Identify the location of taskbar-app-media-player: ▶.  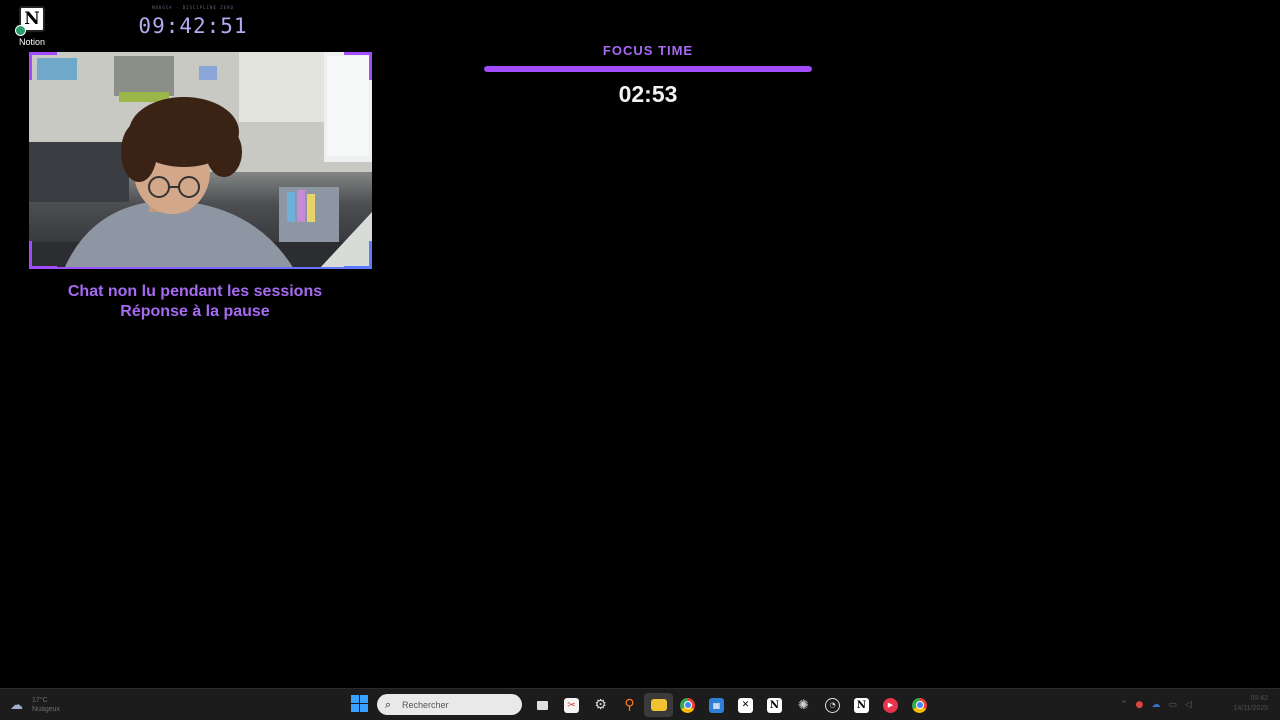
(890, 705).